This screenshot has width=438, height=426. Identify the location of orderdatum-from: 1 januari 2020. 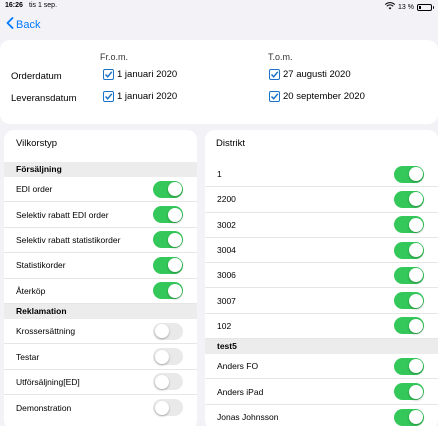
(140, 74).